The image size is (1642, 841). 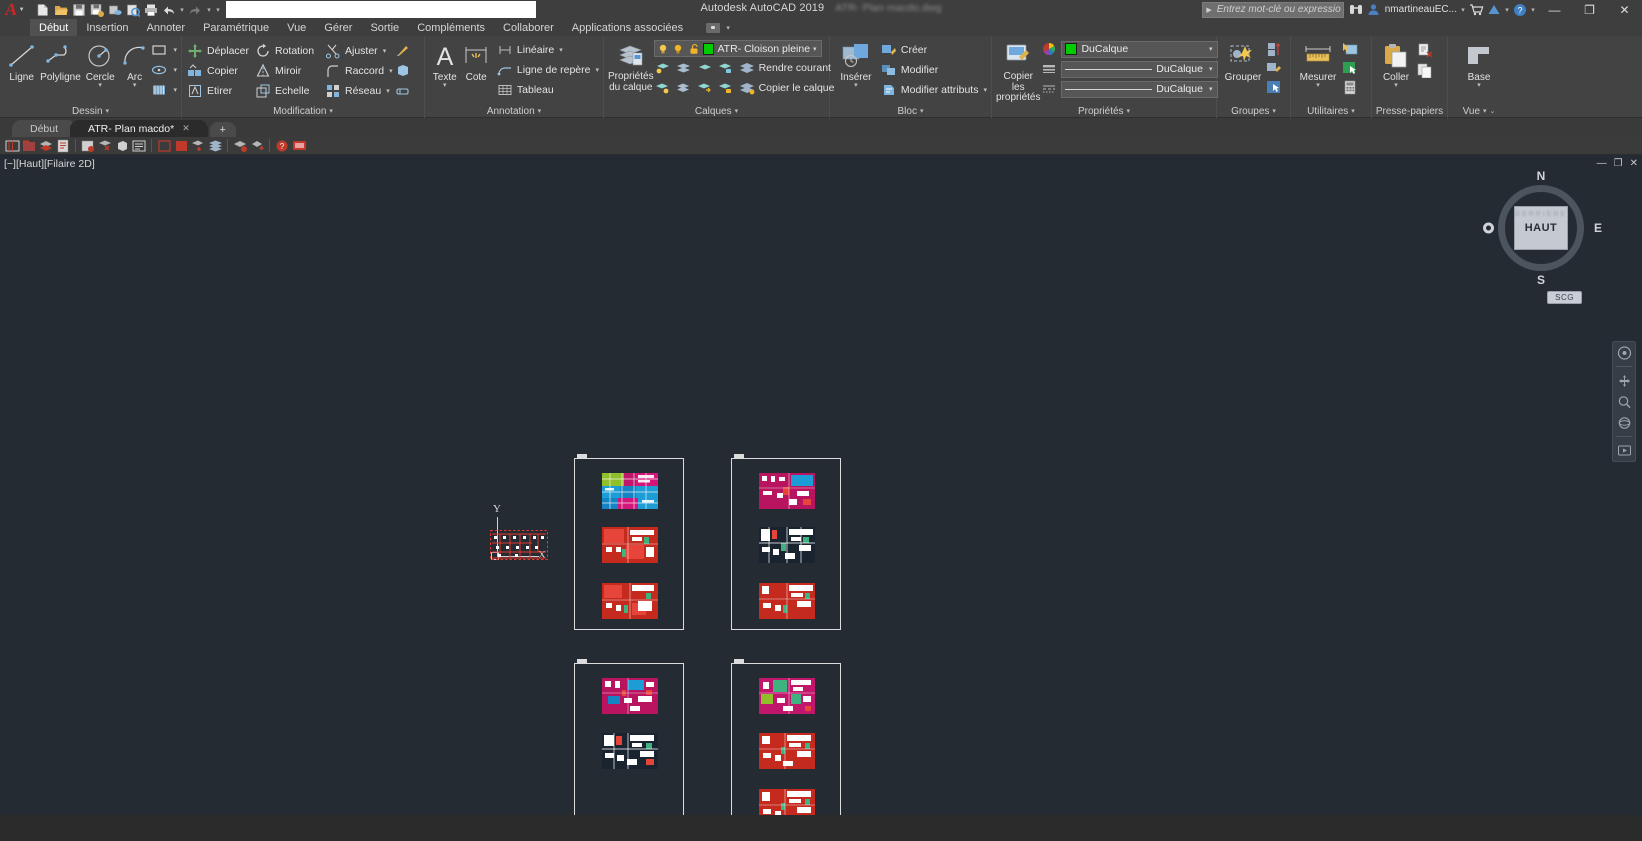 What do you see at coordinates (1350, 49) in the screenshot?
I see `quick-select-icon` at bounding box center [1350, 49].